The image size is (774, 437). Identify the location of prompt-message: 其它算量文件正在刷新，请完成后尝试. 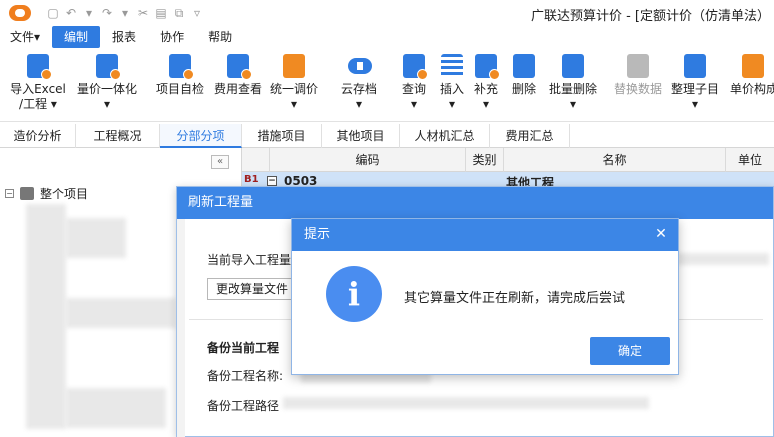
(515, 298).